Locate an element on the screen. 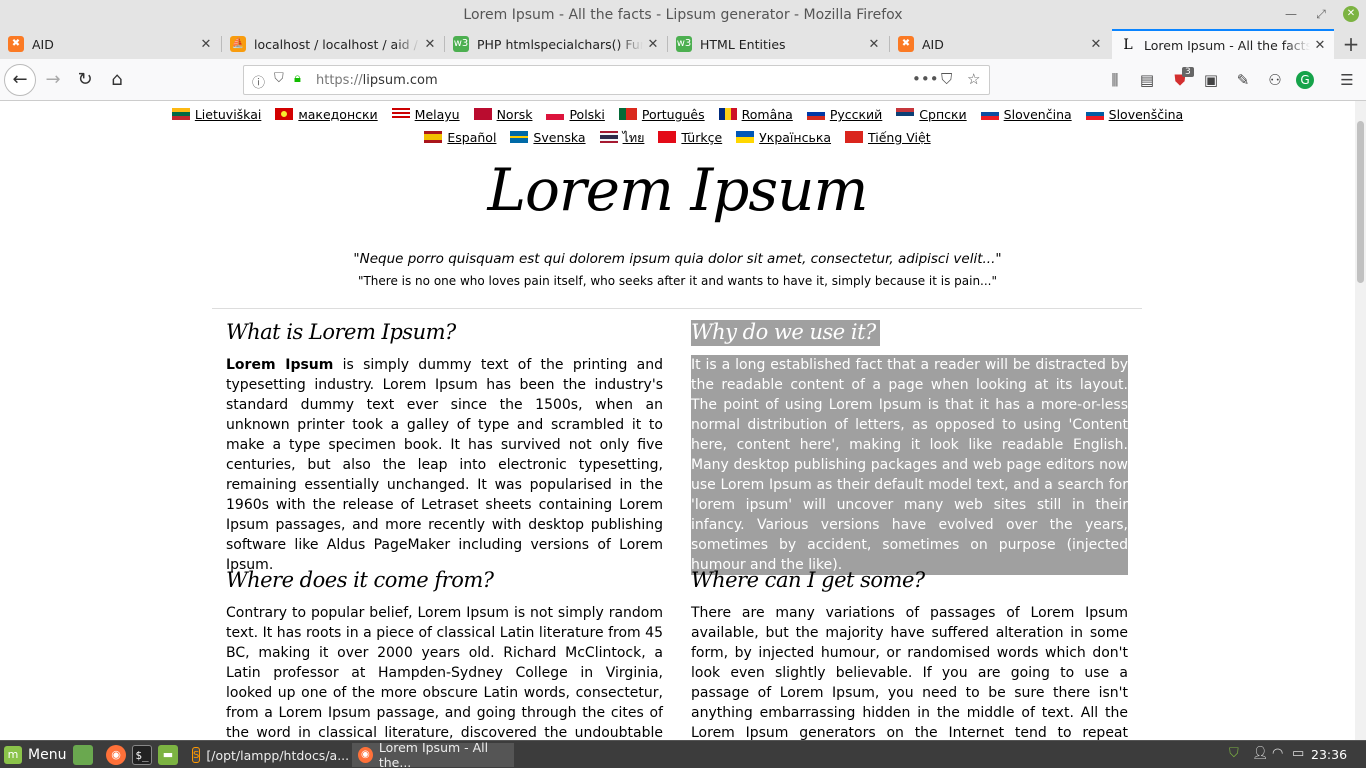 Image resolution: width=1366 pixels, height=770 pixels. screenshot-icon: ▣ is located at coordinates (1211, 80).